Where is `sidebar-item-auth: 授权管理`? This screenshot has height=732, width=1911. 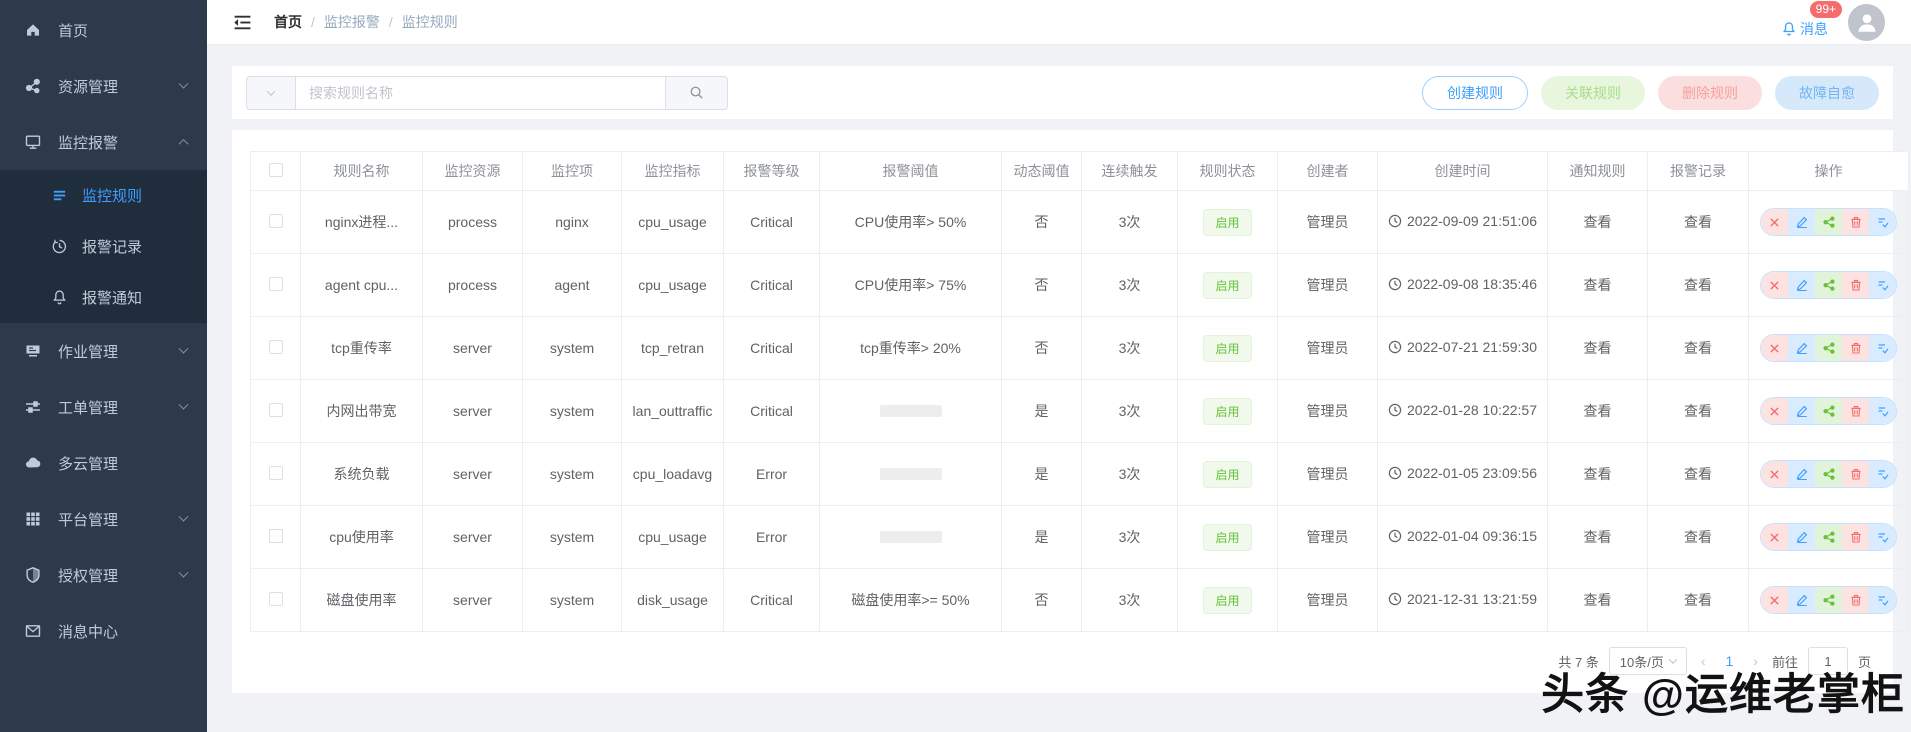
sidebar-item-auth: 授权管理 is located at coordinates (103, 575).